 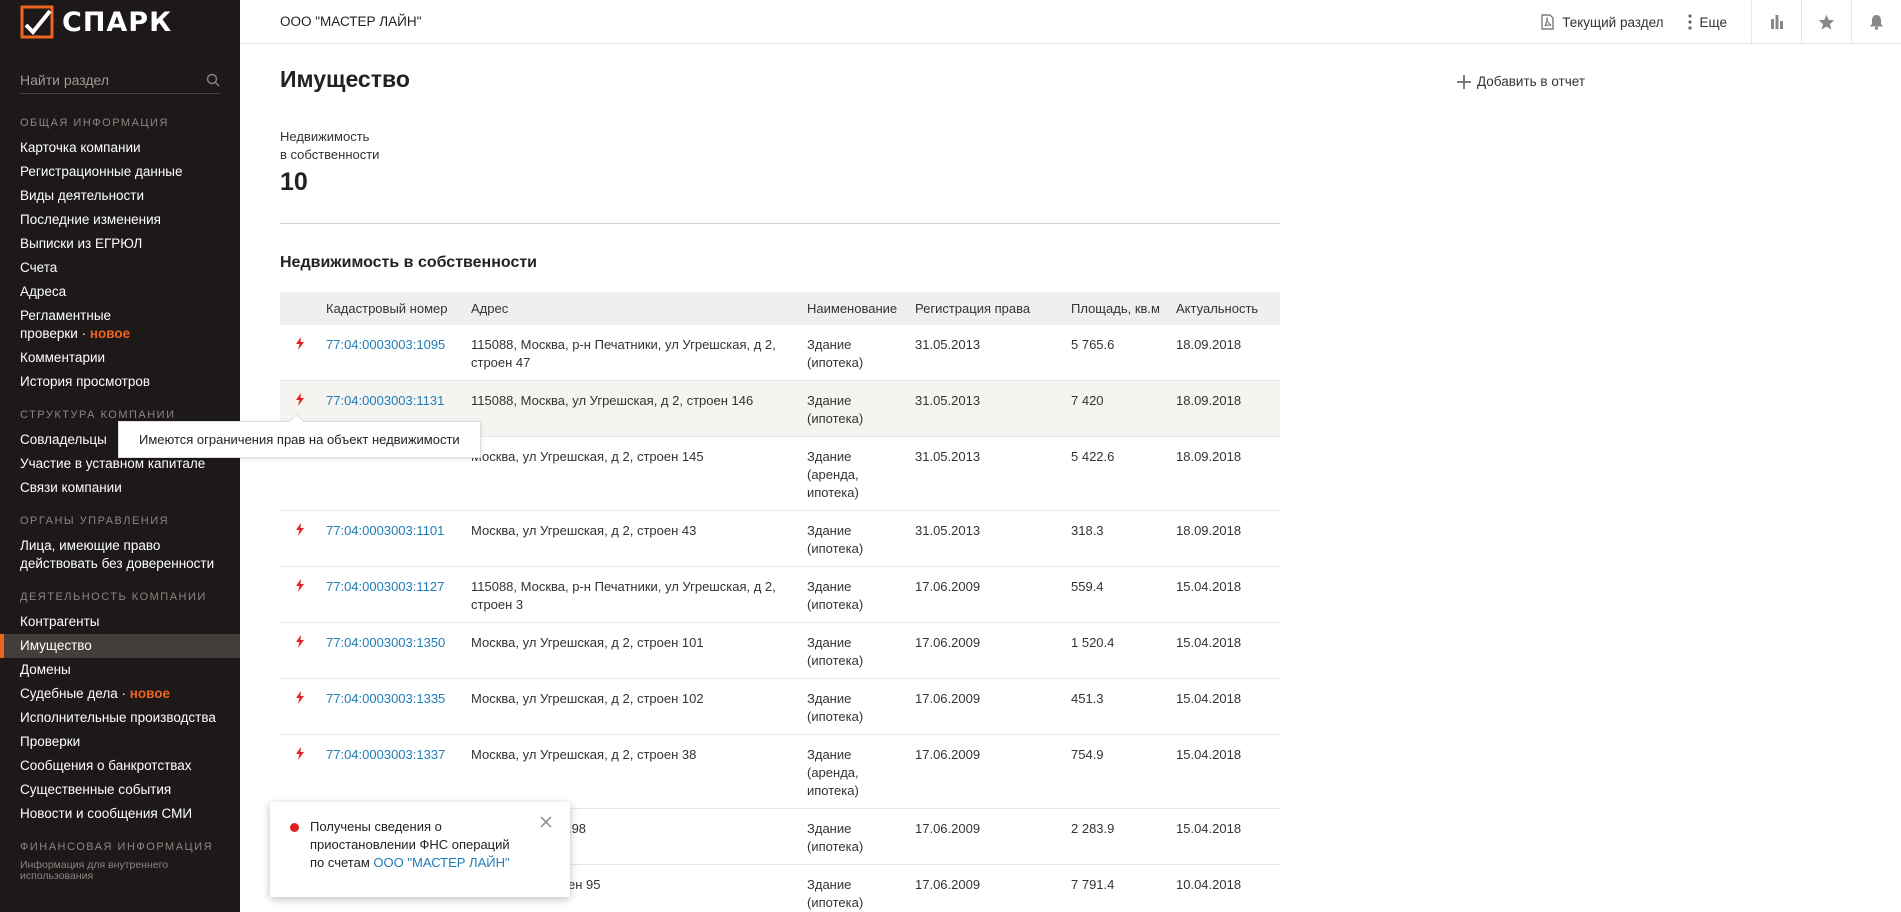 I want to click on pdf-icon, so click(x=1547, y=22).